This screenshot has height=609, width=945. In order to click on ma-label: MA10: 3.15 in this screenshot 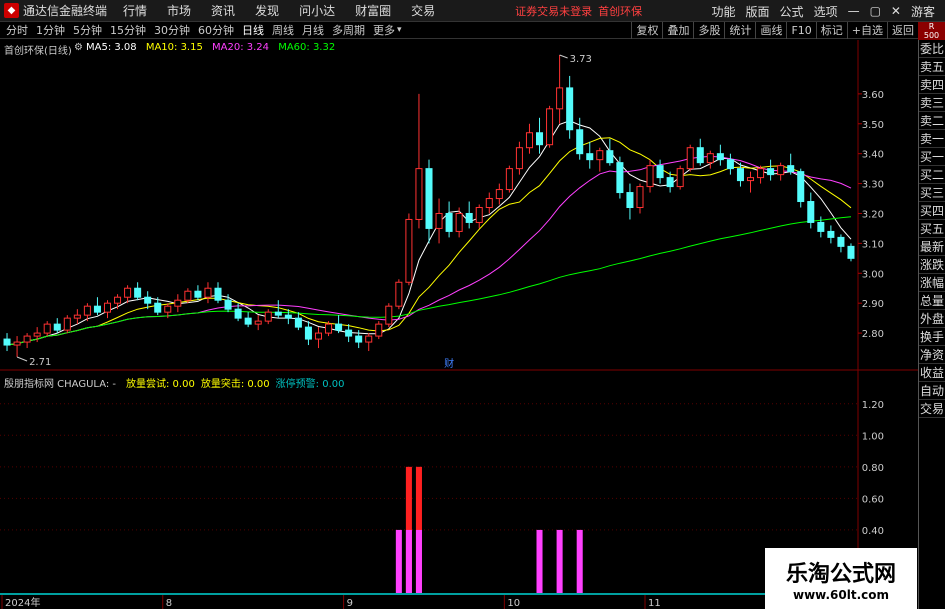, I will do `click(176, 47)`.